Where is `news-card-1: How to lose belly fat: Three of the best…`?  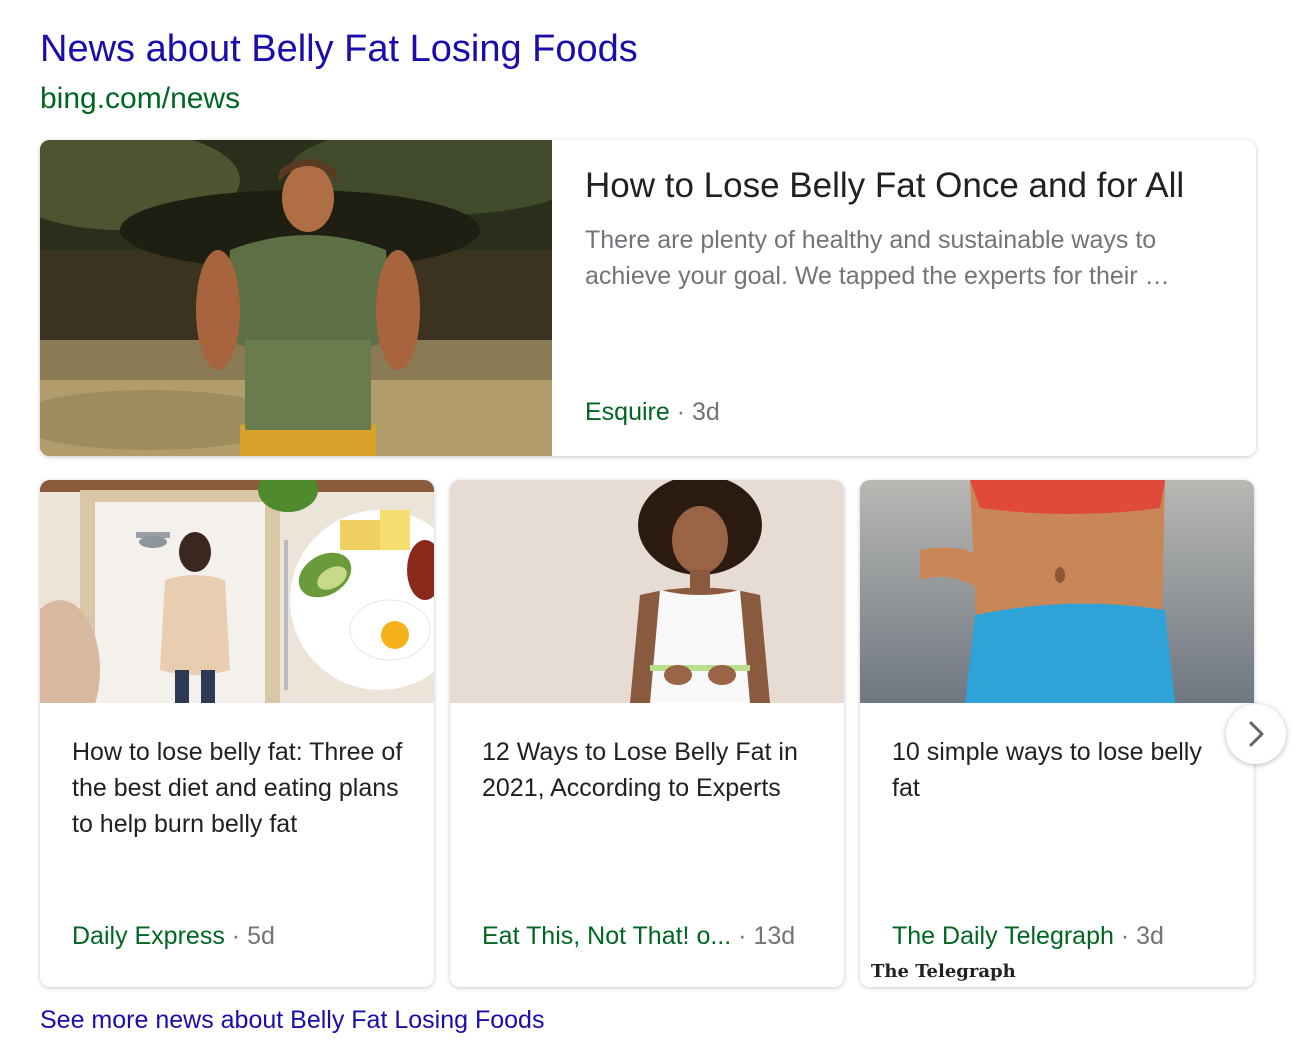
news-card-1: How to lose belly fat: Three of the best… is located at coordinates (237, 733).